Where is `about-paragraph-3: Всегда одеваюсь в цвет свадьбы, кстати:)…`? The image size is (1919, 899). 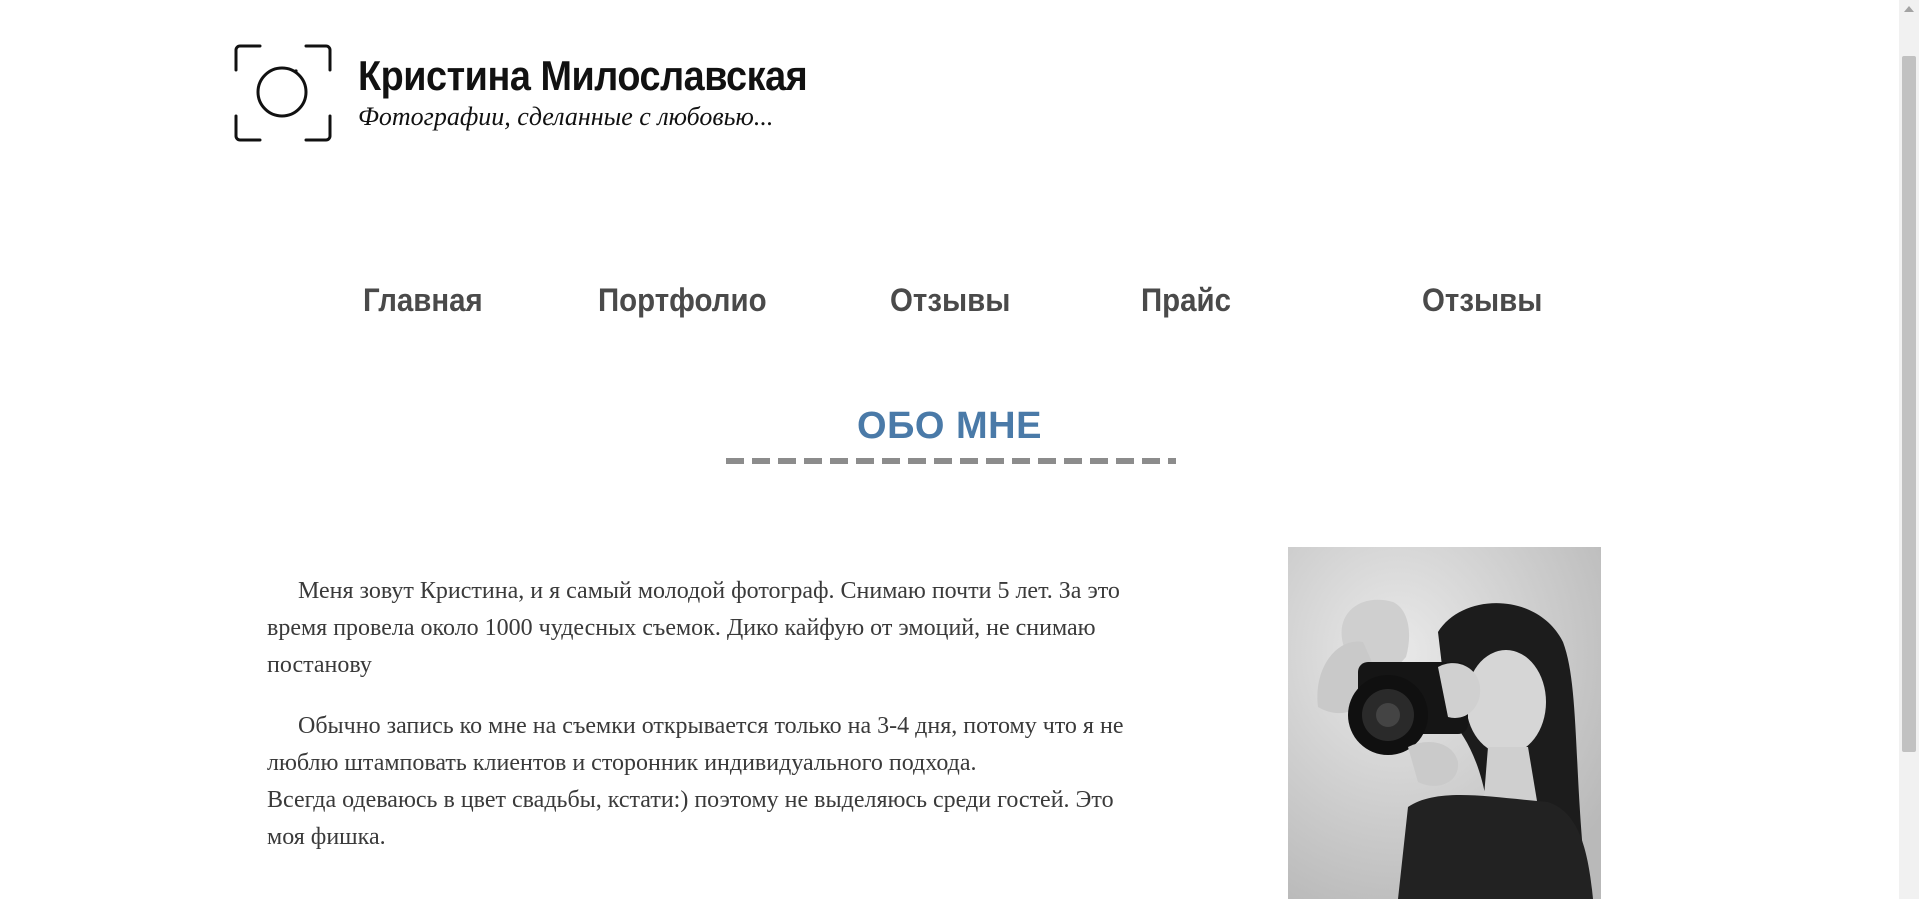 about-paragraph-3: Всегда одеваюсь в цвет свадьбы, кстати:)… is located at coordinates (690, 818).